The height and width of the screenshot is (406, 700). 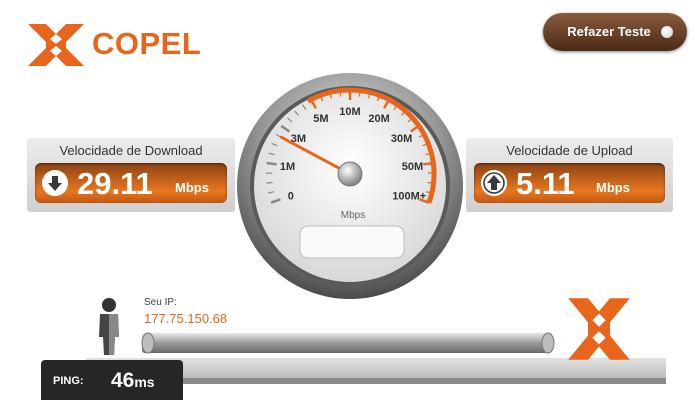 I want to click on knob-icon, so click(x=667, y=32).